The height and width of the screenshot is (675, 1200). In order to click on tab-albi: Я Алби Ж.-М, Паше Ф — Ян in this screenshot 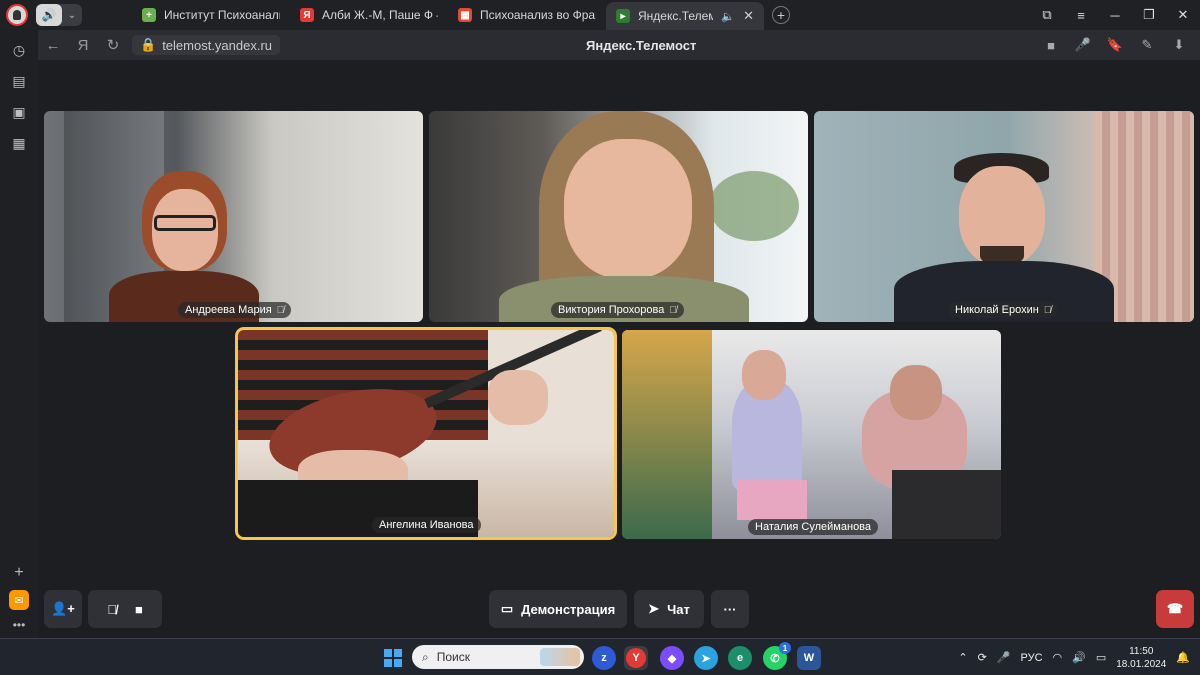, I will do `click(369, 15)`.